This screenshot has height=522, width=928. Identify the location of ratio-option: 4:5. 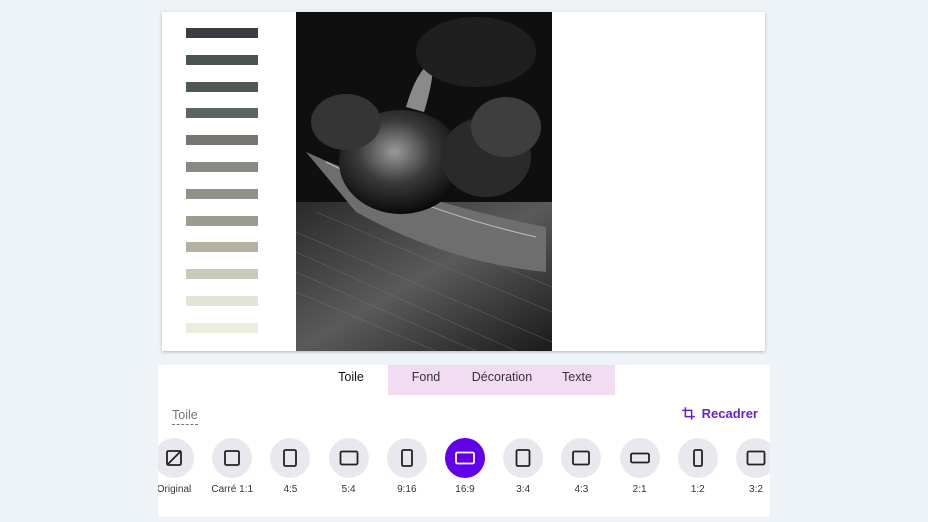
(290, 466).